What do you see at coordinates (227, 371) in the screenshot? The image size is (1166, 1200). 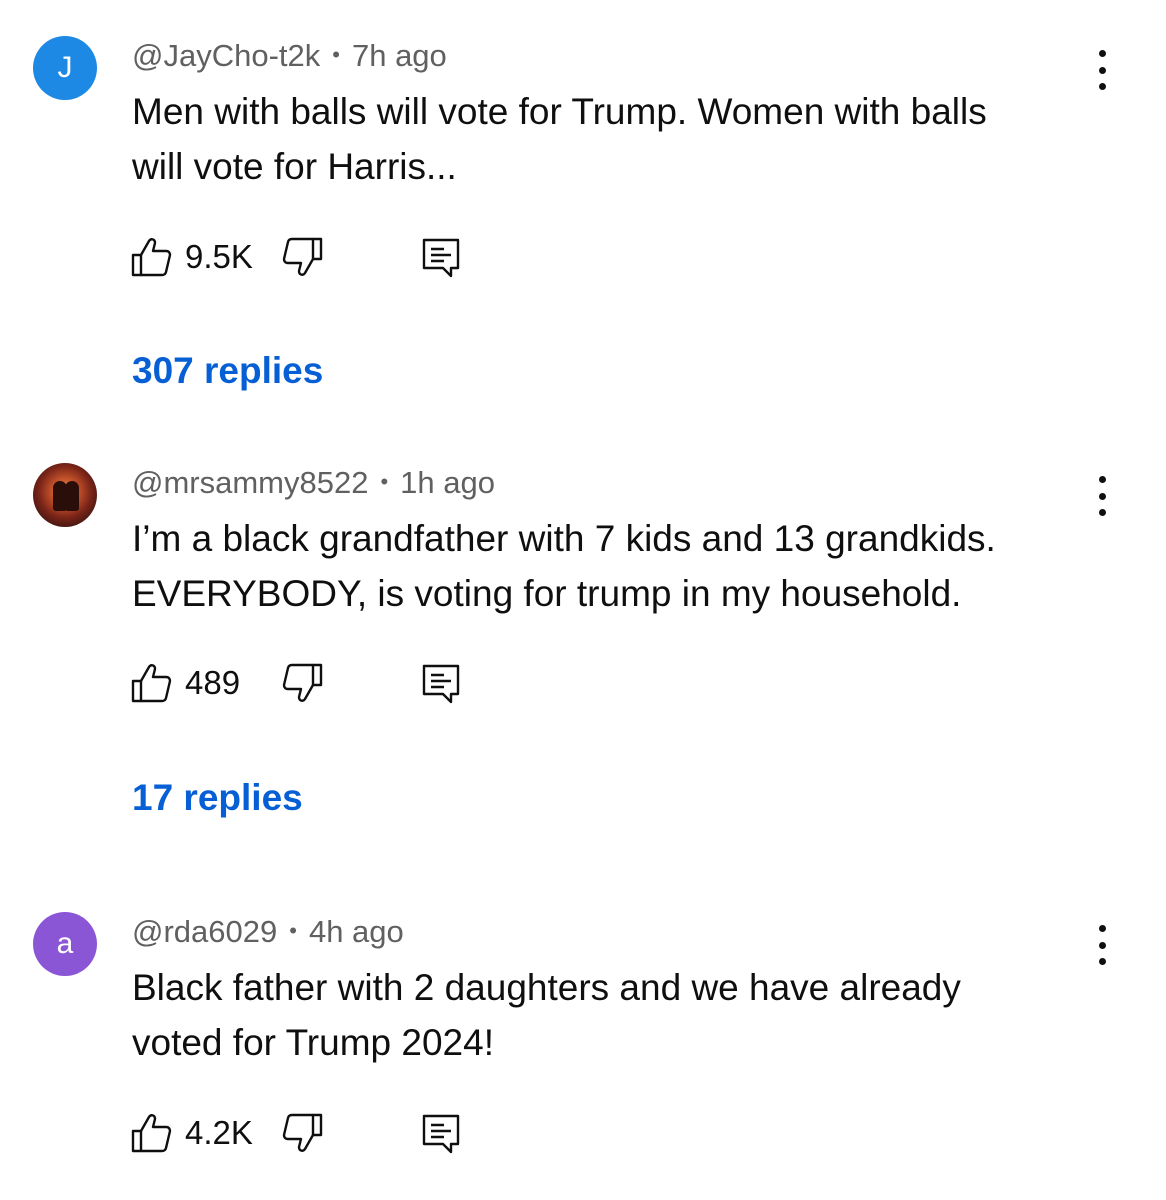 I see `view-replies-button: 307 replies` at bounding box center [227, 371].